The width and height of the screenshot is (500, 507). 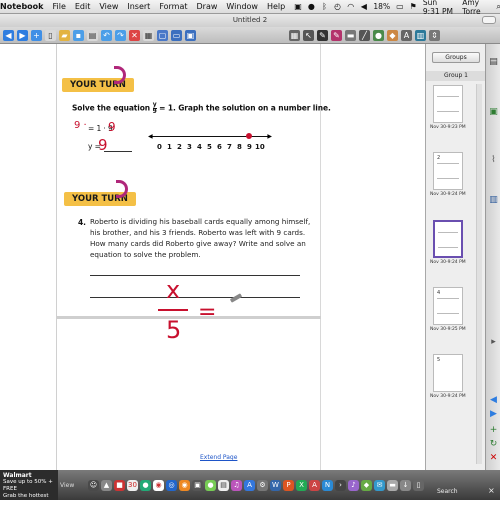 I want to click on mail-icon: ✉, so click(x=379, y=485).